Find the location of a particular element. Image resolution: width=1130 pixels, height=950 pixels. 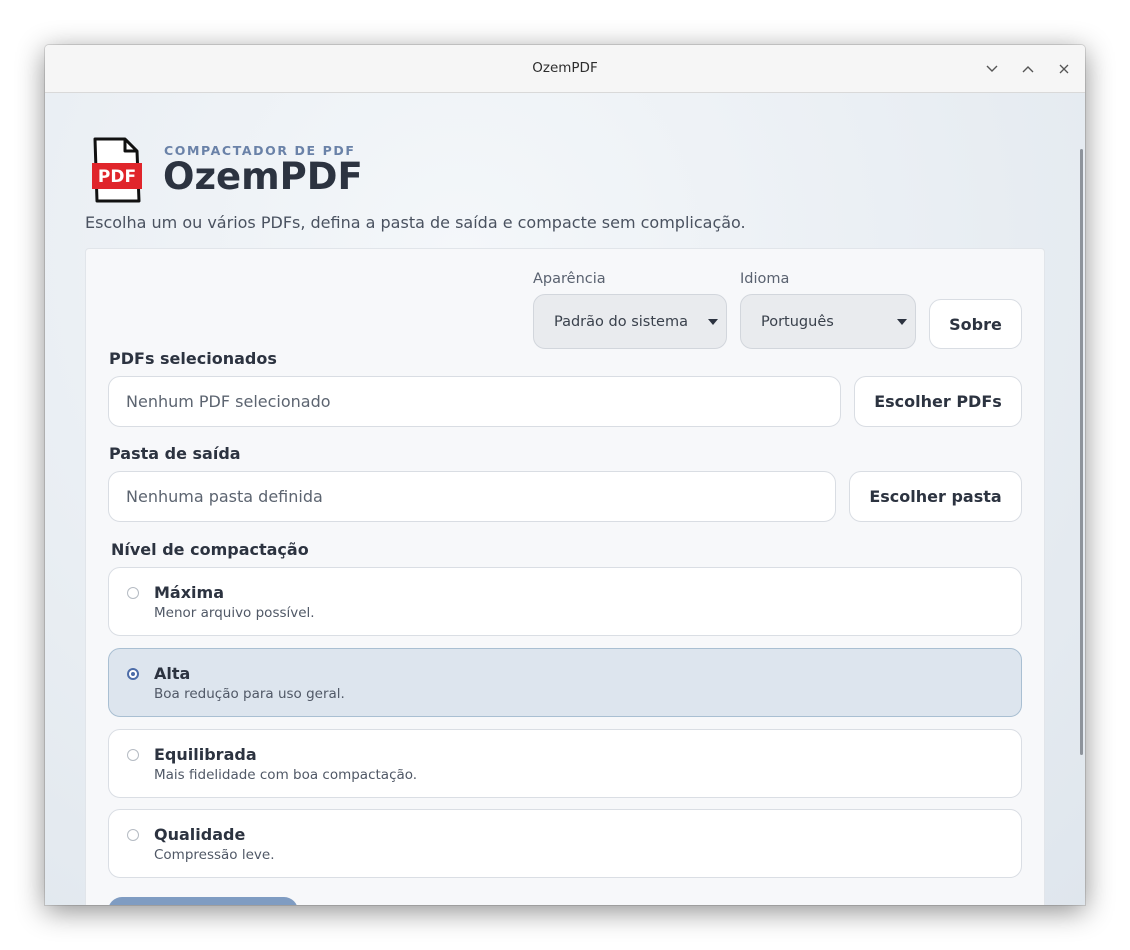

language-label: Idioma is located at coordinates (765, 279).